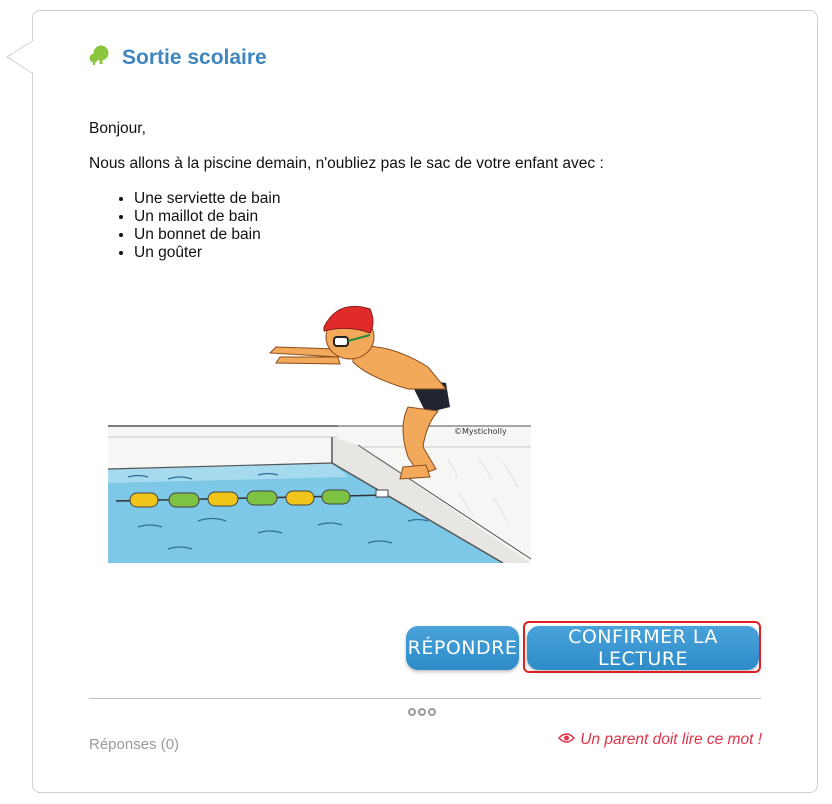 The width and height of the screenshot is (832, 804). What do you see at coordinates (451, 235) in the screenshot?
I see `list-item: Un bonnet de bain` at bounding box center [451, 235].